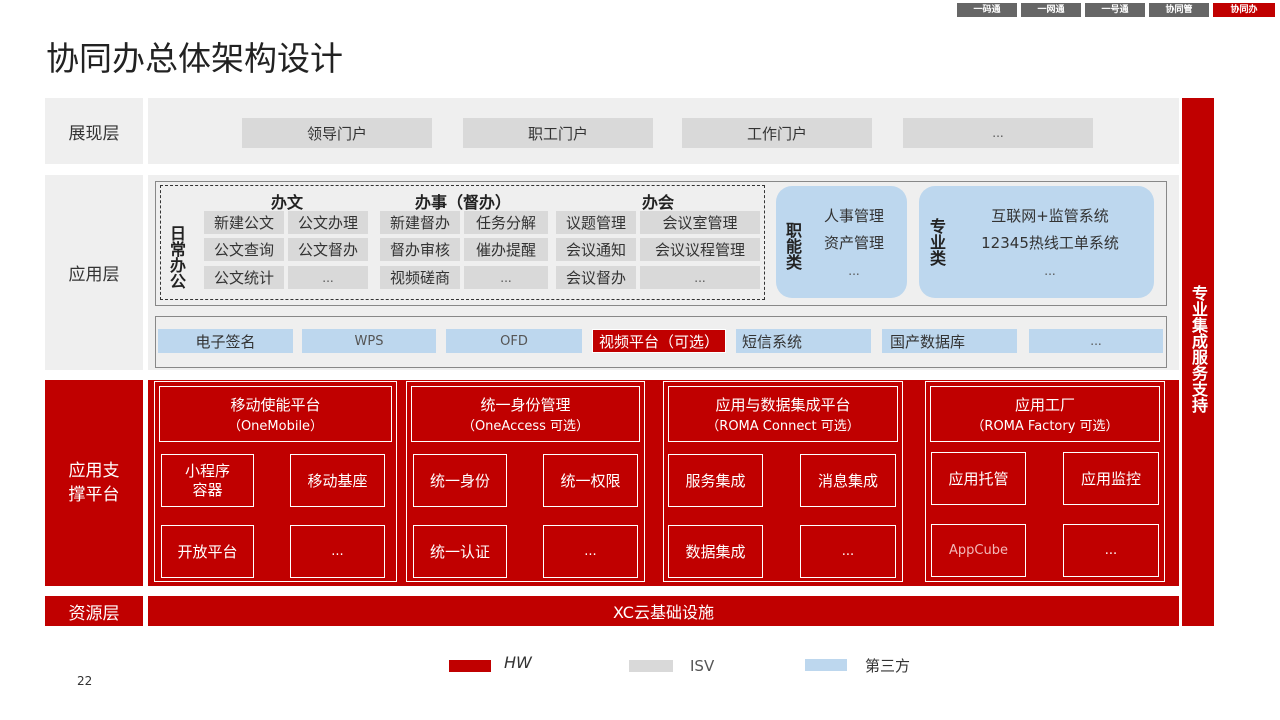 The height and width of the screenshot is (720, 1280). I want to click on nav-tab-xietongguan: 协同管, so click(1179, 10).